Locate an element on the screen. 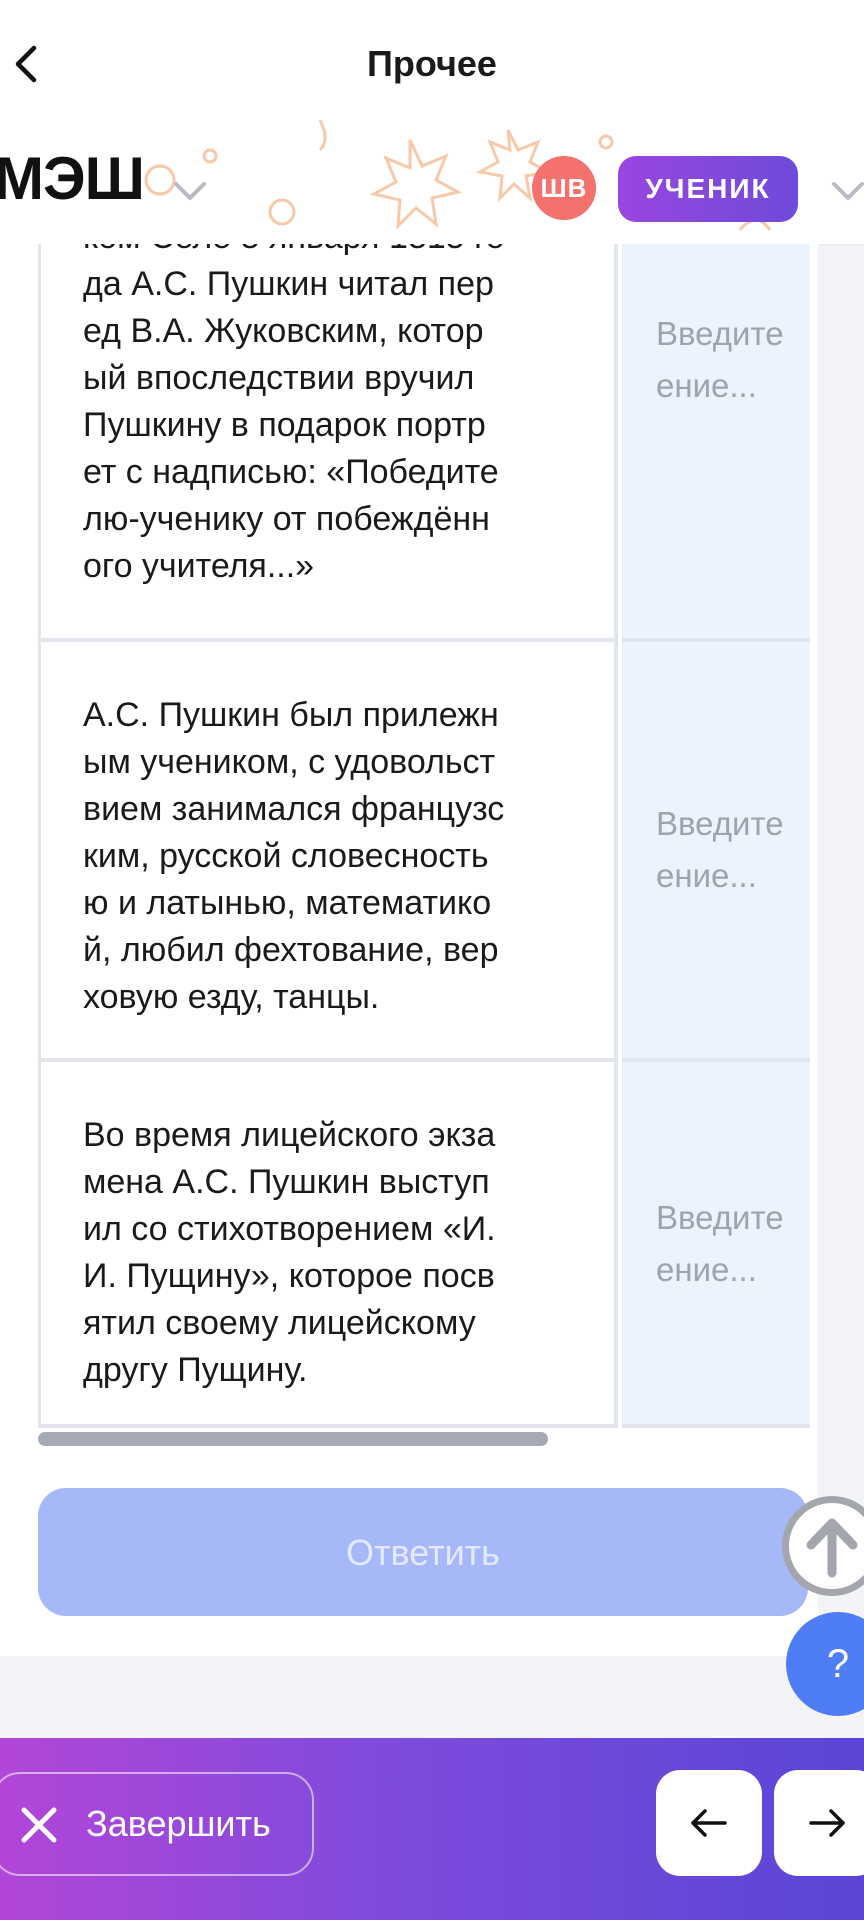 The image size is (864, 1920). statement-line: Пушкину в подарок портр is located at coordinates (284, 425).